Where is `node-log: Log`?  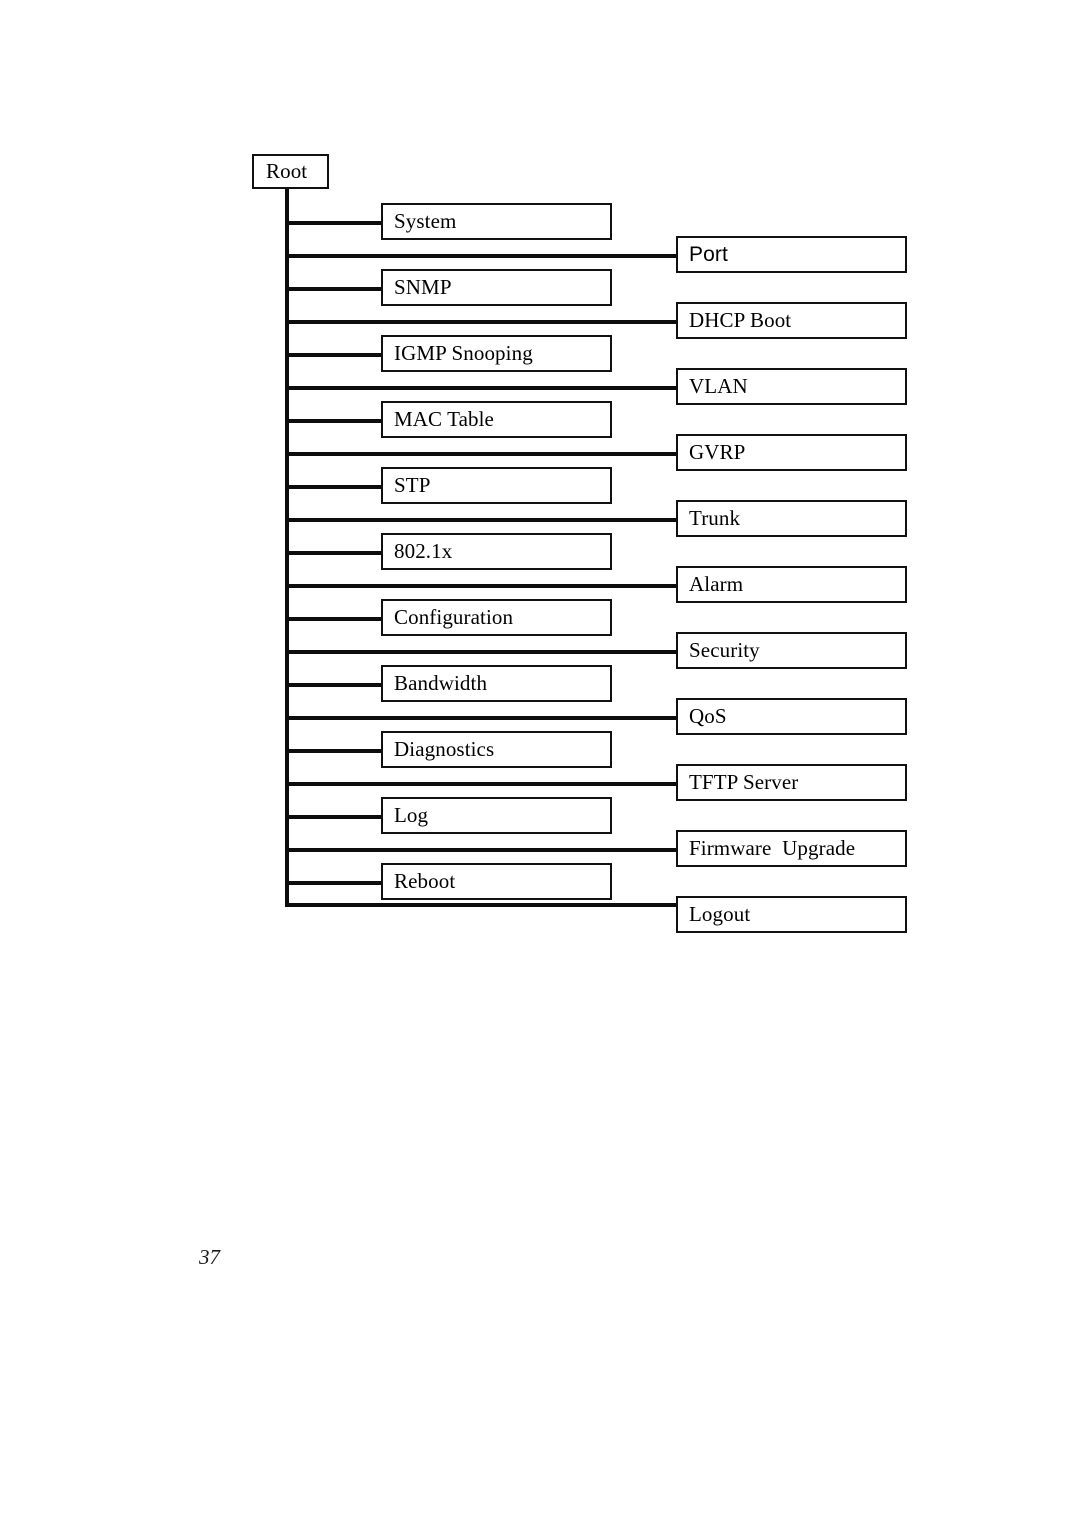
node-log: Log is located at coordinates (496, 815).